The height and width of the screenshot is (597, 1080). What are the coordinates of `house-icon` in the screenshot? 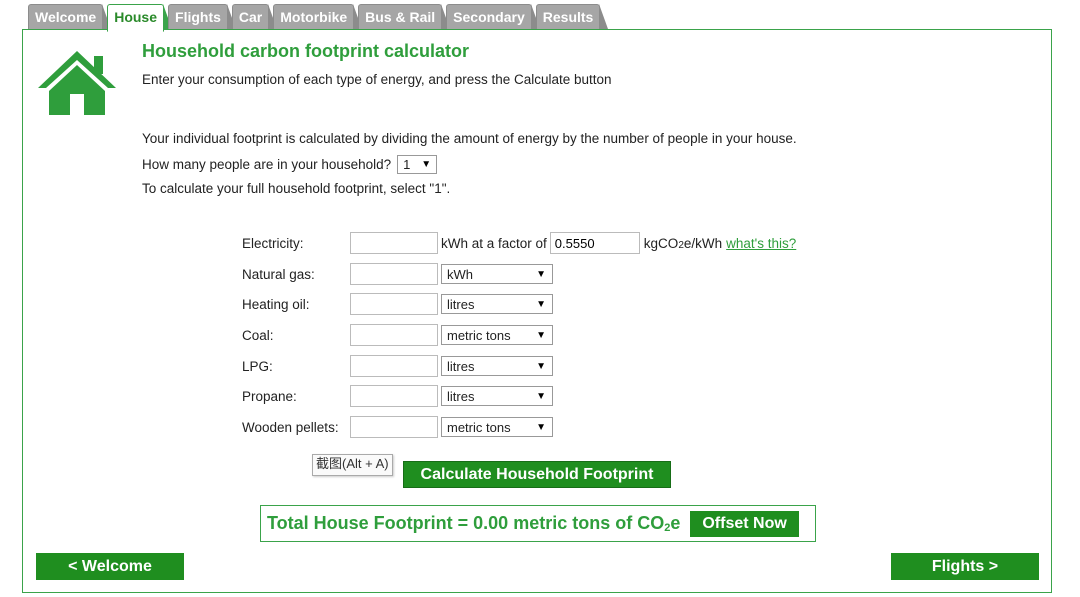 It's located at (77, 83).